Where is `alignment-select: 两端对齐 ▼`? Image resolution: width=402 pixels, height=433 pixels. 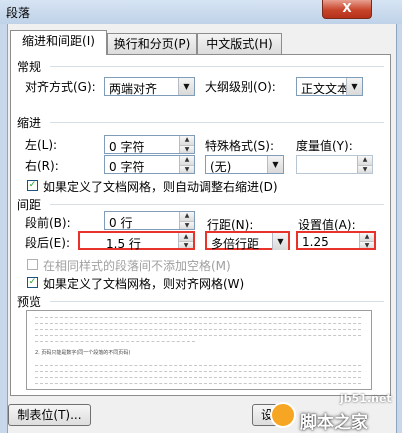
alignment-select: 两端对齐 ▼ is located at coordinates (149, 86).